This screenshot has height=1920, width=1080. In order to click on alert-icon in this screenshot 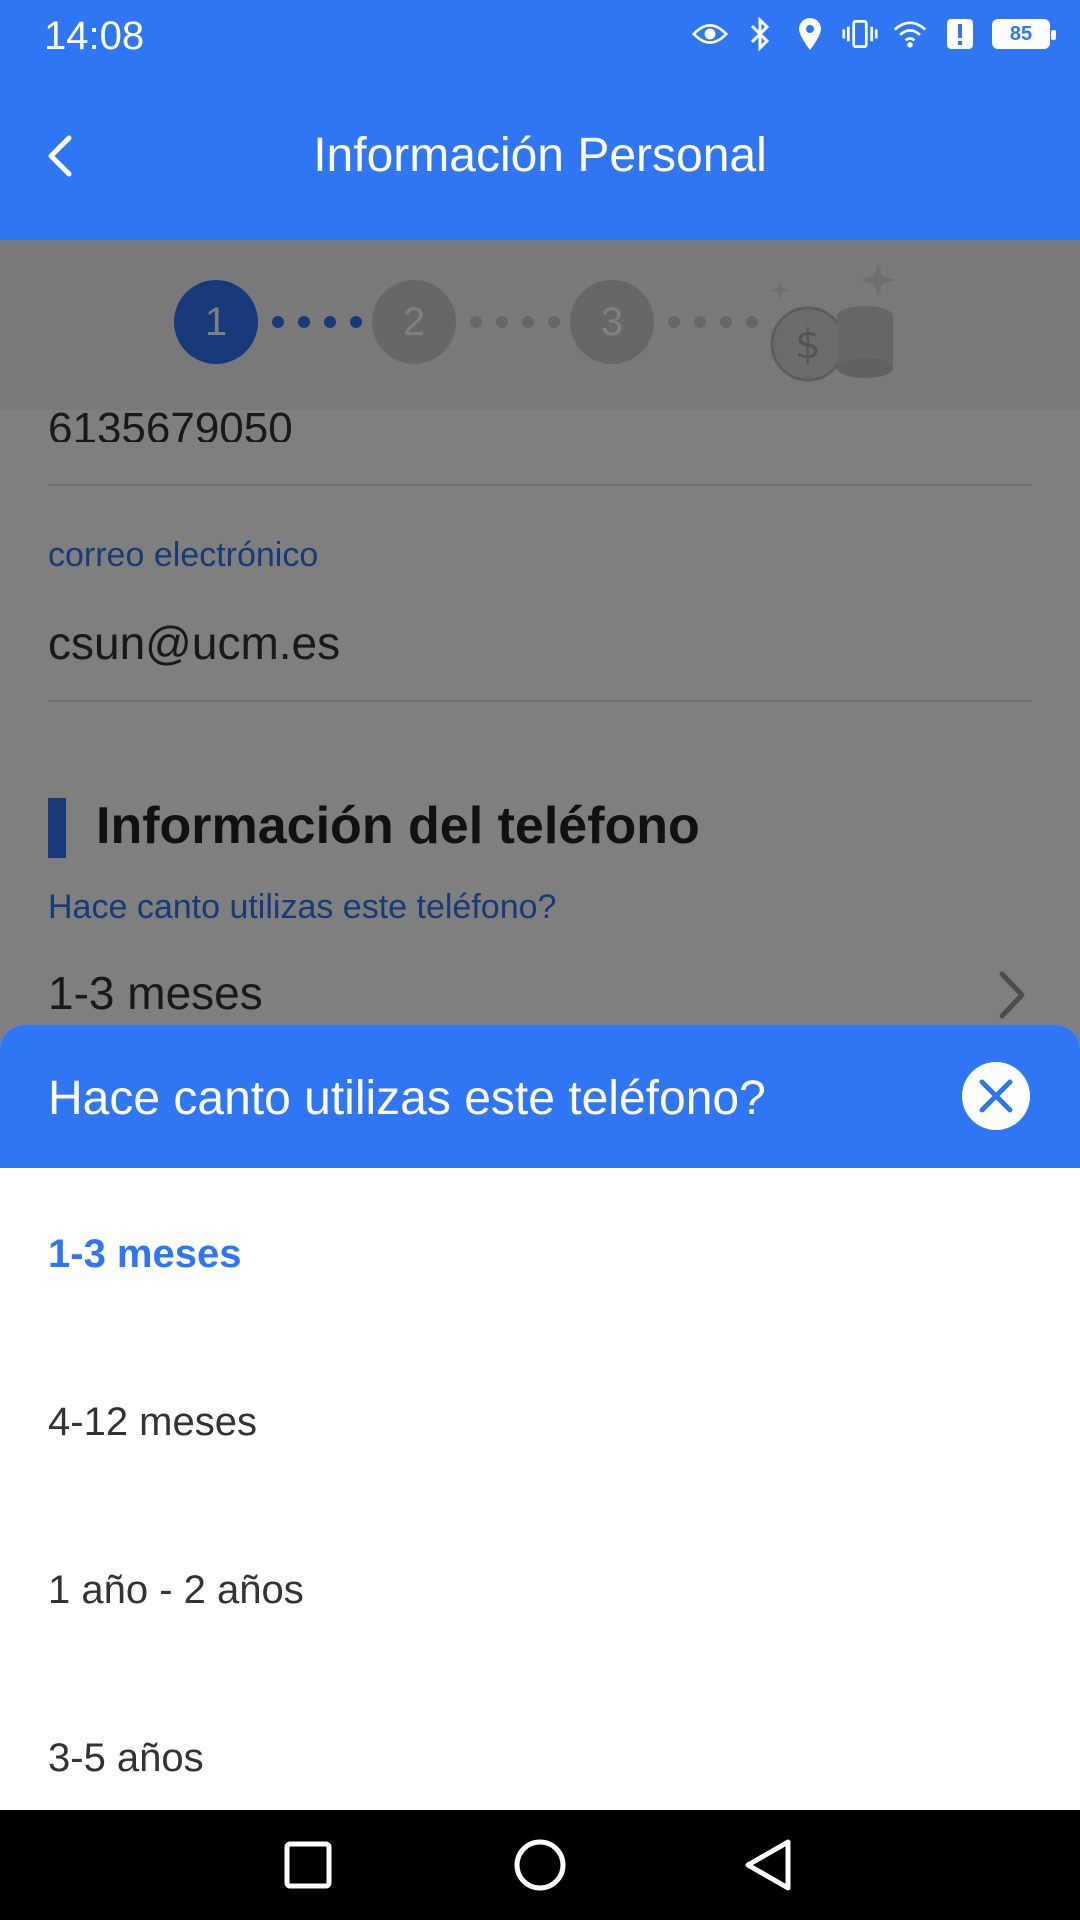, I will do `click(960, 34)`.